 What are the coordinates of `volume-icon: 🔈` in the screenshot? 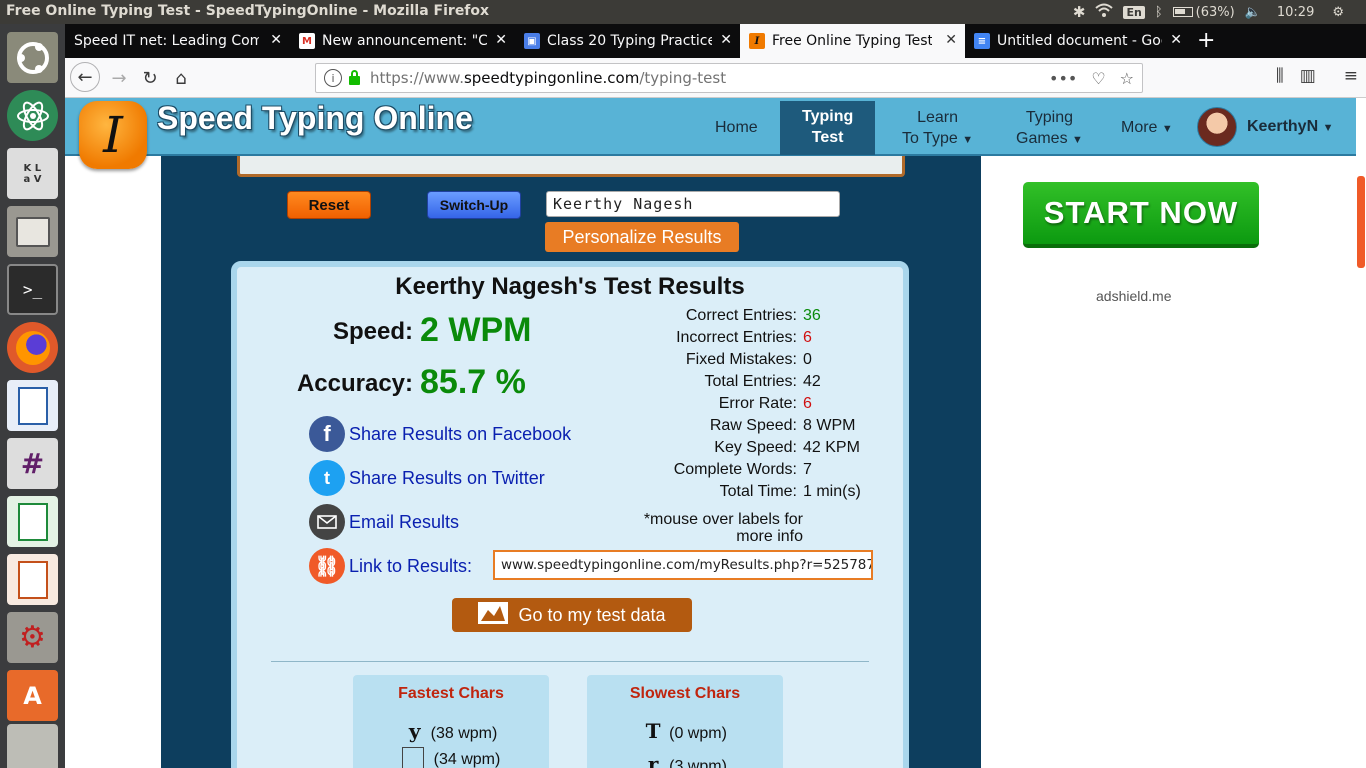 It's located at (1253, 12).